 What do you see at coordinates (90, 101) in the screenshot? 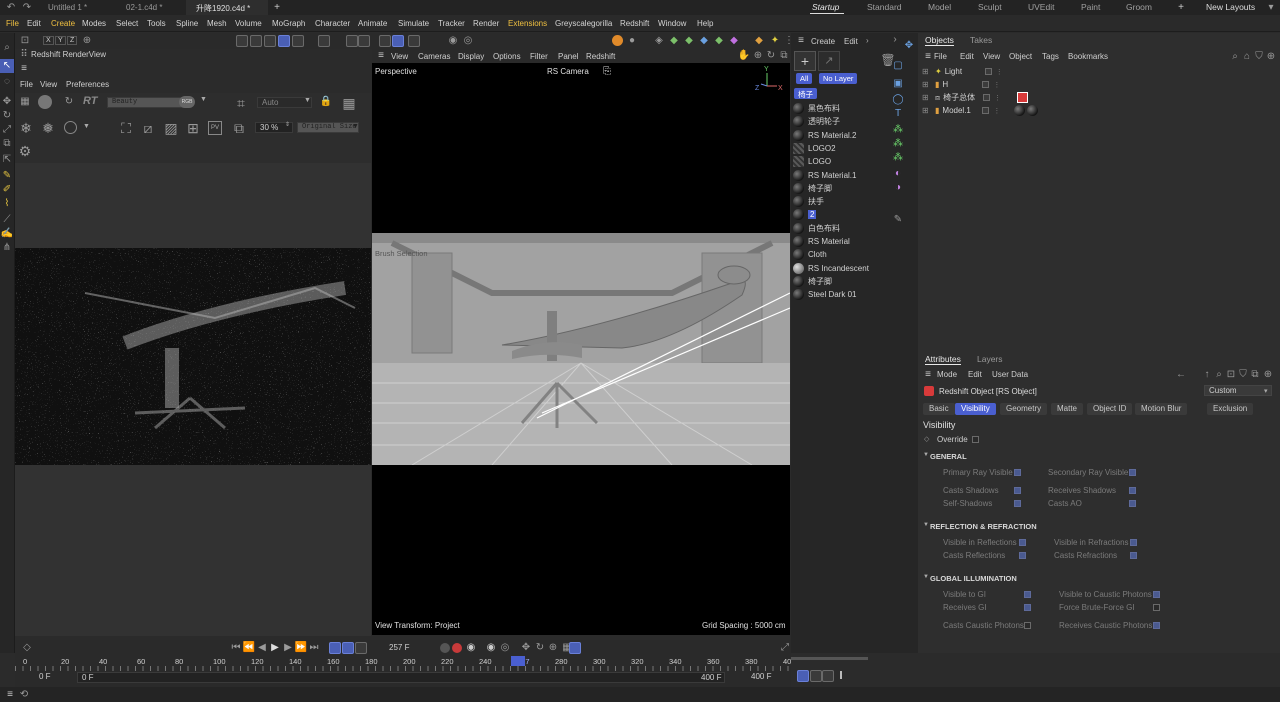
I see `rt-toggle: RT` at bounding box center [90, 101].